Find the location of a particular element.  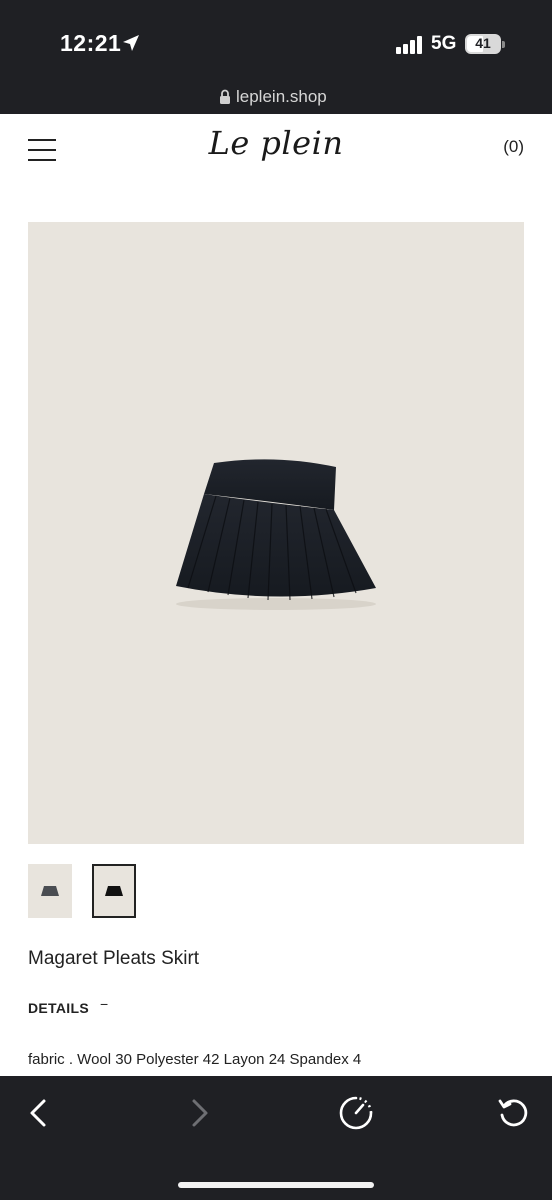

battery-nub is located at coordinates (503, 44).